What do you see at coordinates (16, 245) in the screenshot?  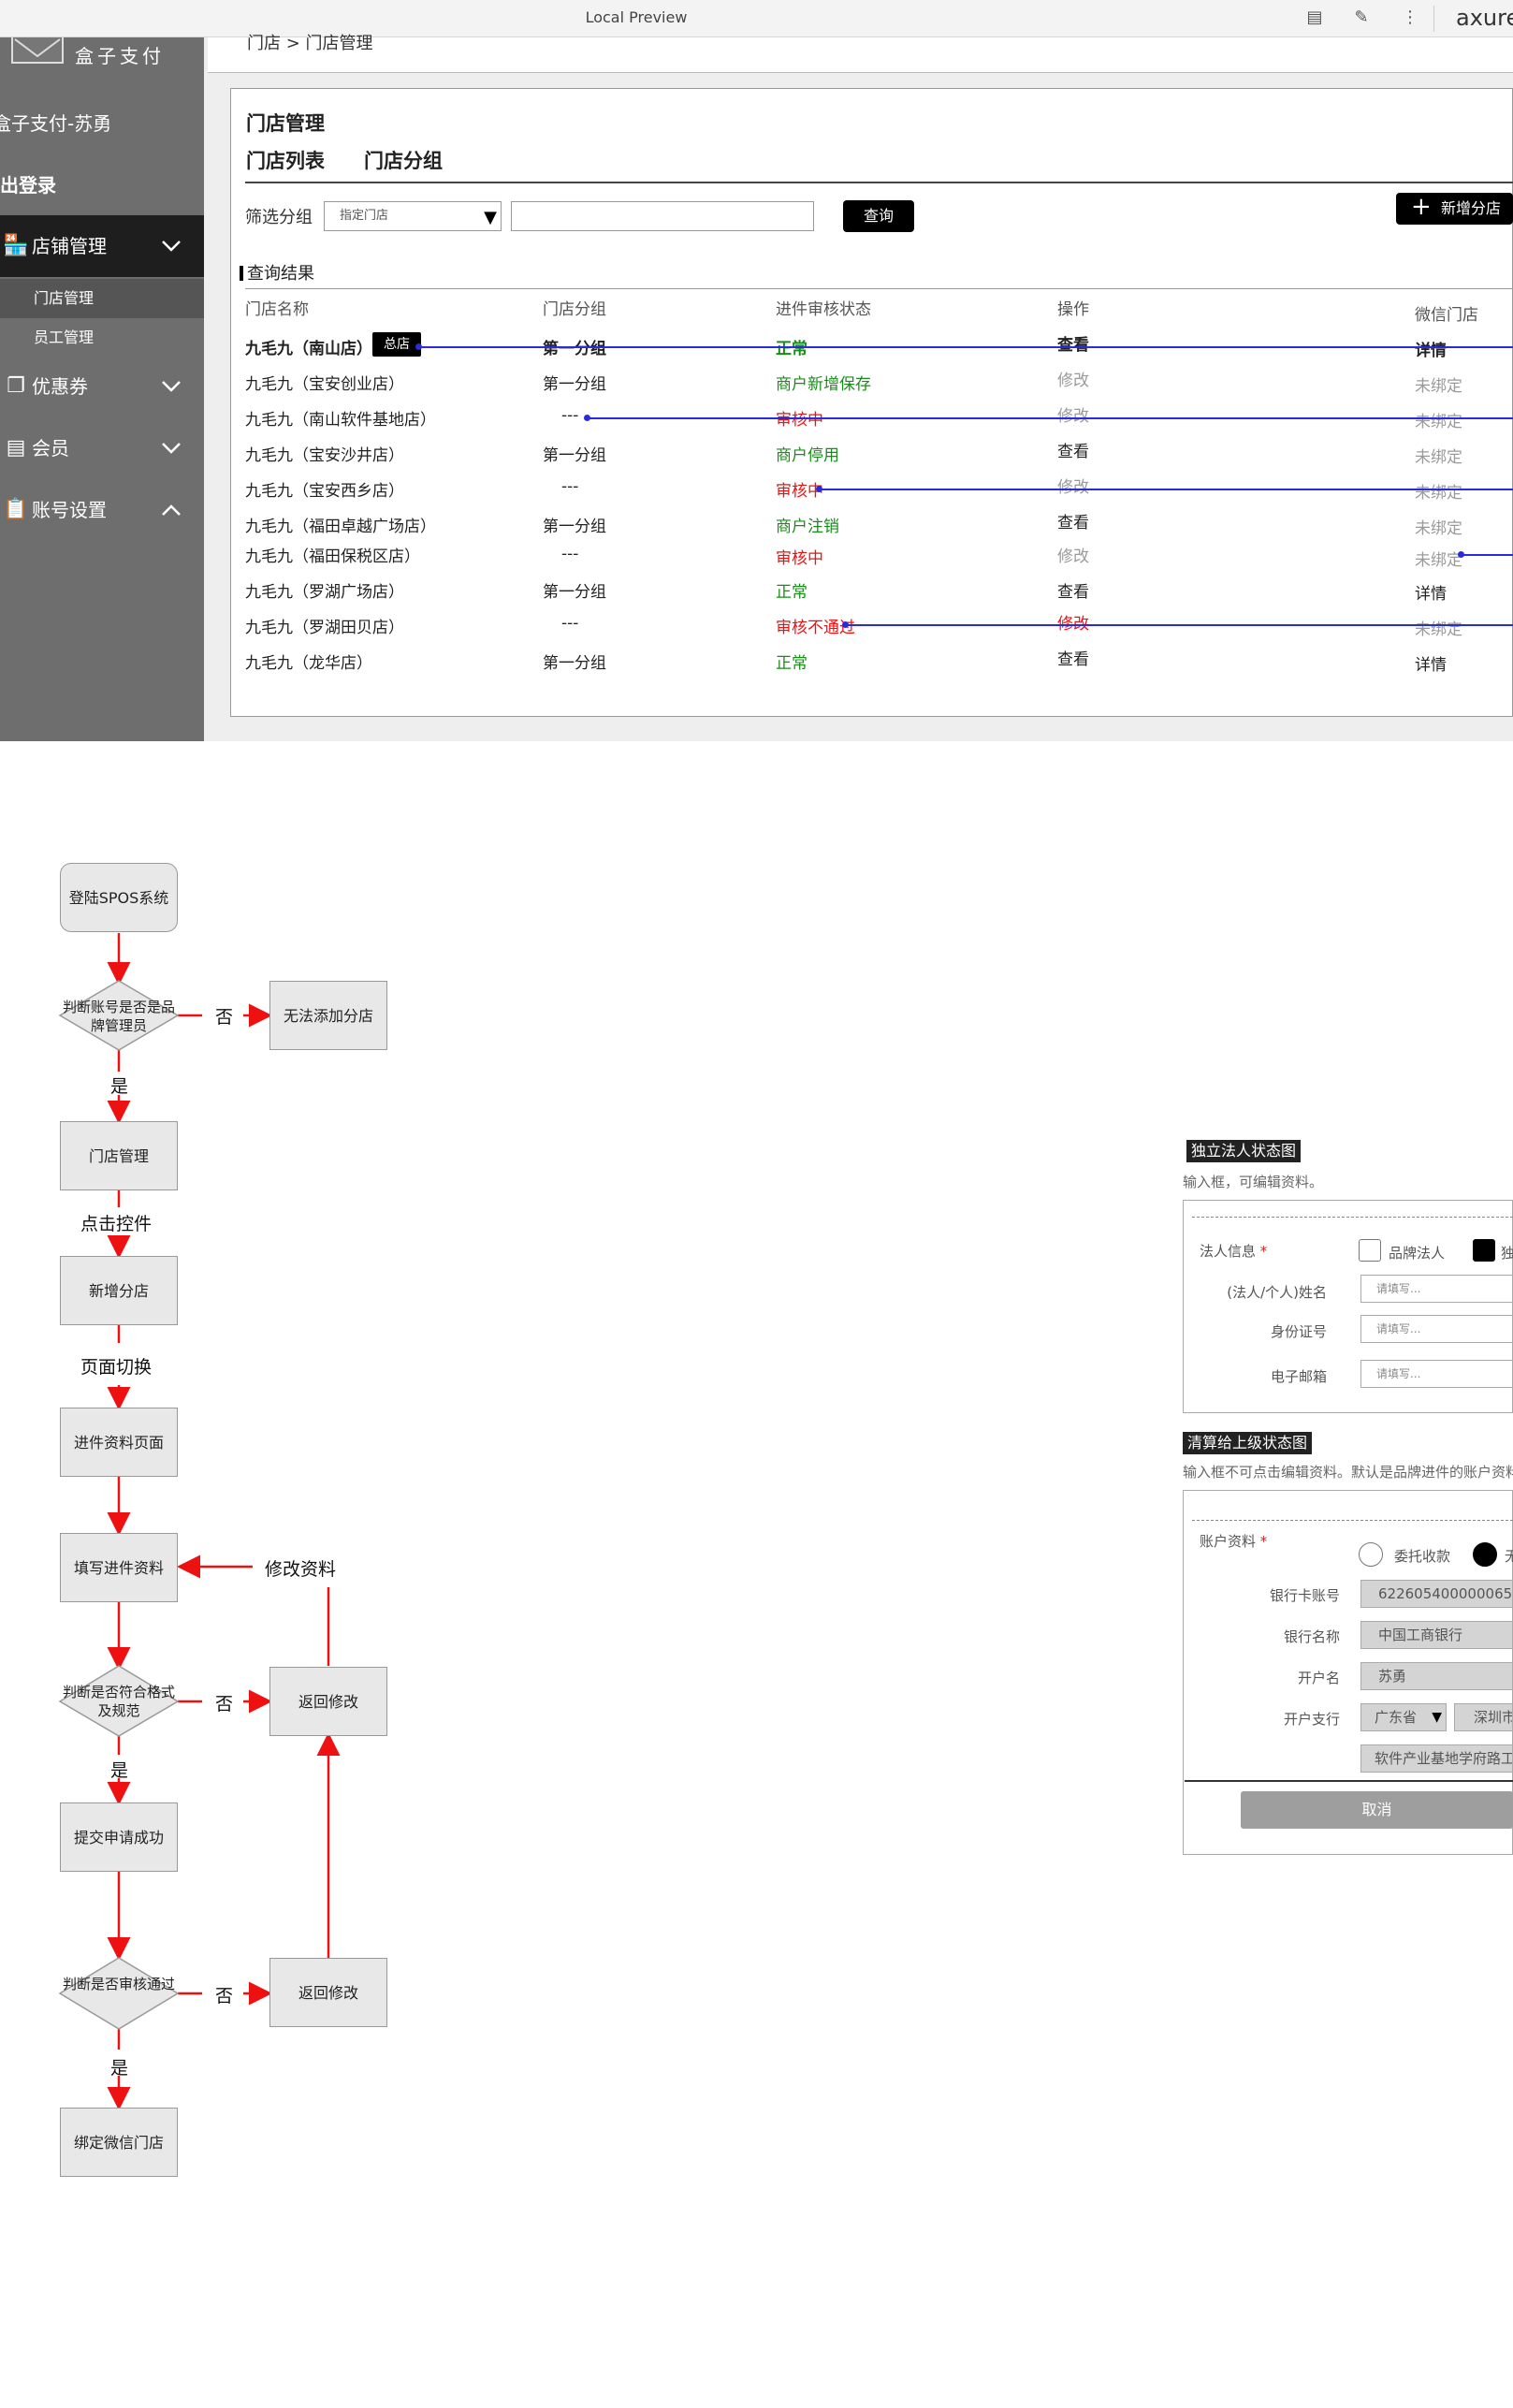 I see `store-icon: 🏪` at bounding box center [16, 245].